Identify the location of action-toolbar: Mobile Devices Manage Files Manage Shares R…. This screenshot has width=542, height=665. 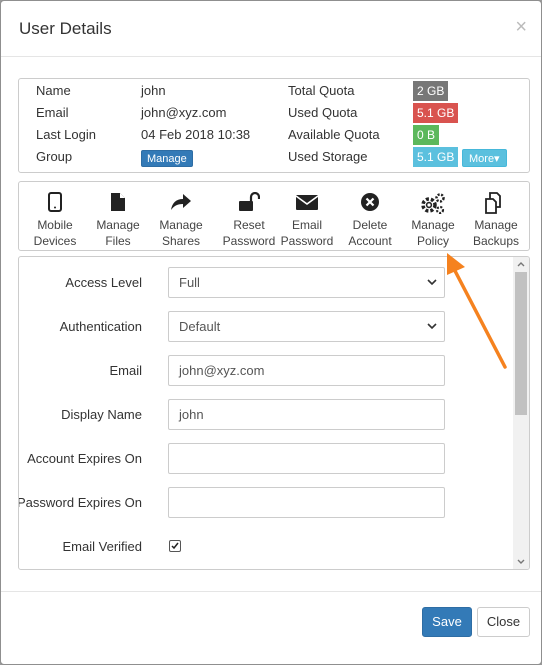
(274, 216).